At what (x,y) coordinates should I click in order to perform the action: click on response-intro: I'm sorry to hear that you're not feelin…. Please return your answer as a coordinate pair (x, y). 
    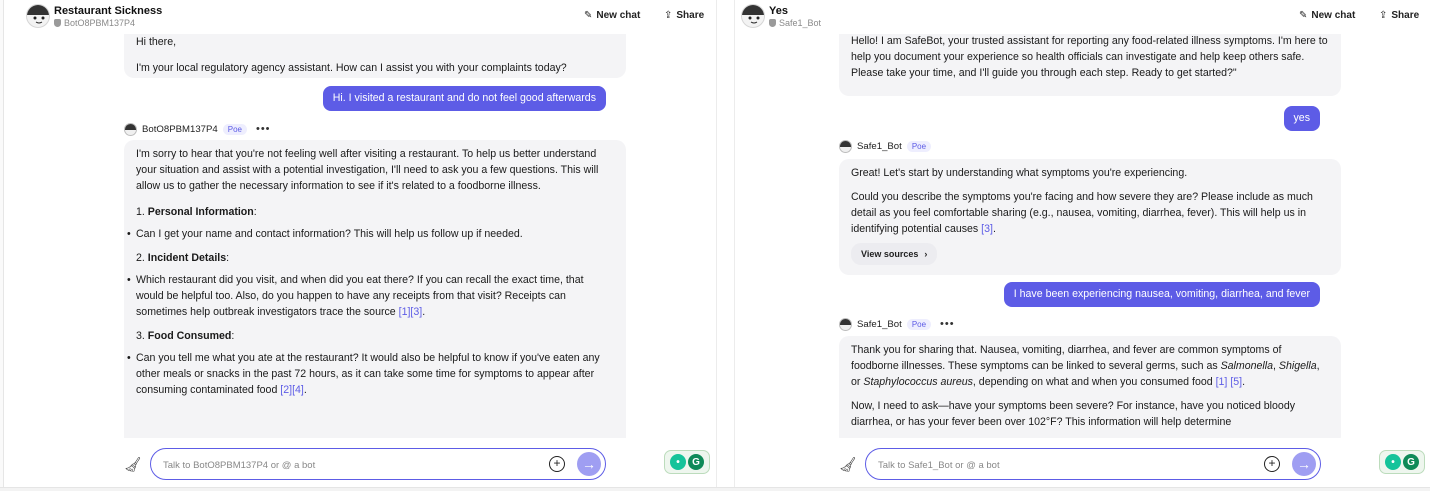
    Looking at the image, I should click on (367, 170).